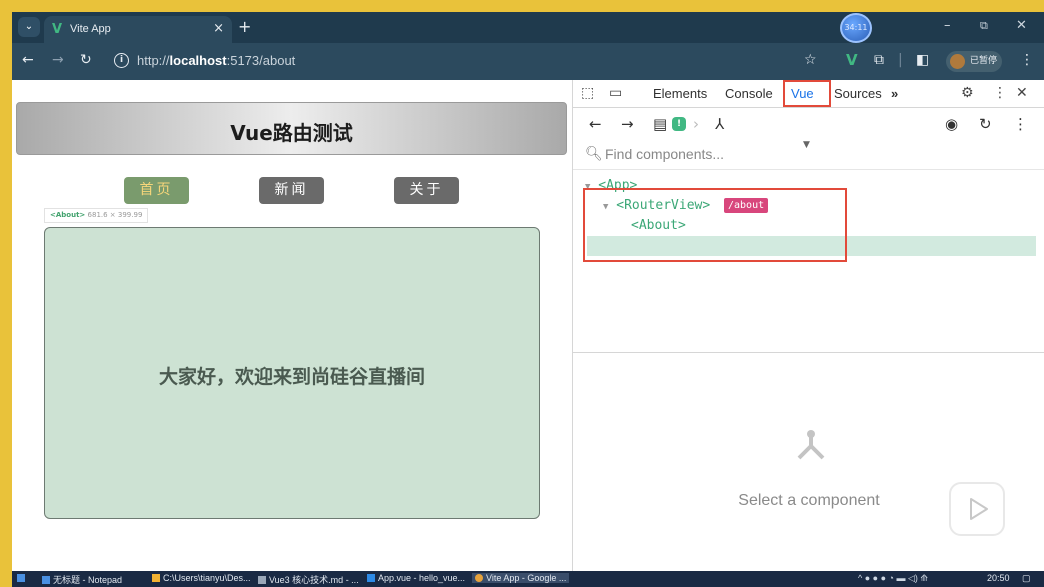 Image resolution: width=1044 pixels, height=587 pixels. Describe the element at coordinates (680, 93) in the screenshot. I see `tab-elements: Elements` at that location.